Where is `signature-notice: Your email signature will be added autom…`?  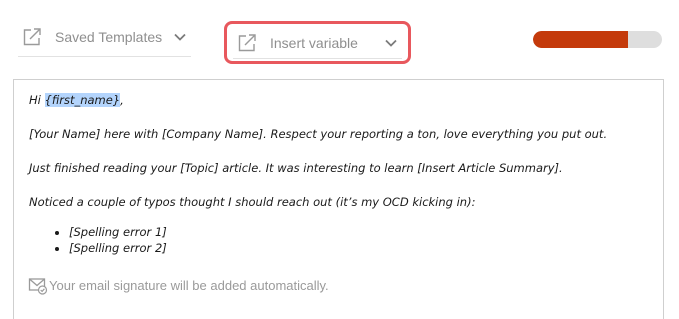
signature-notice: Your email signature will be added autom… is located at coordinates (178, 285).